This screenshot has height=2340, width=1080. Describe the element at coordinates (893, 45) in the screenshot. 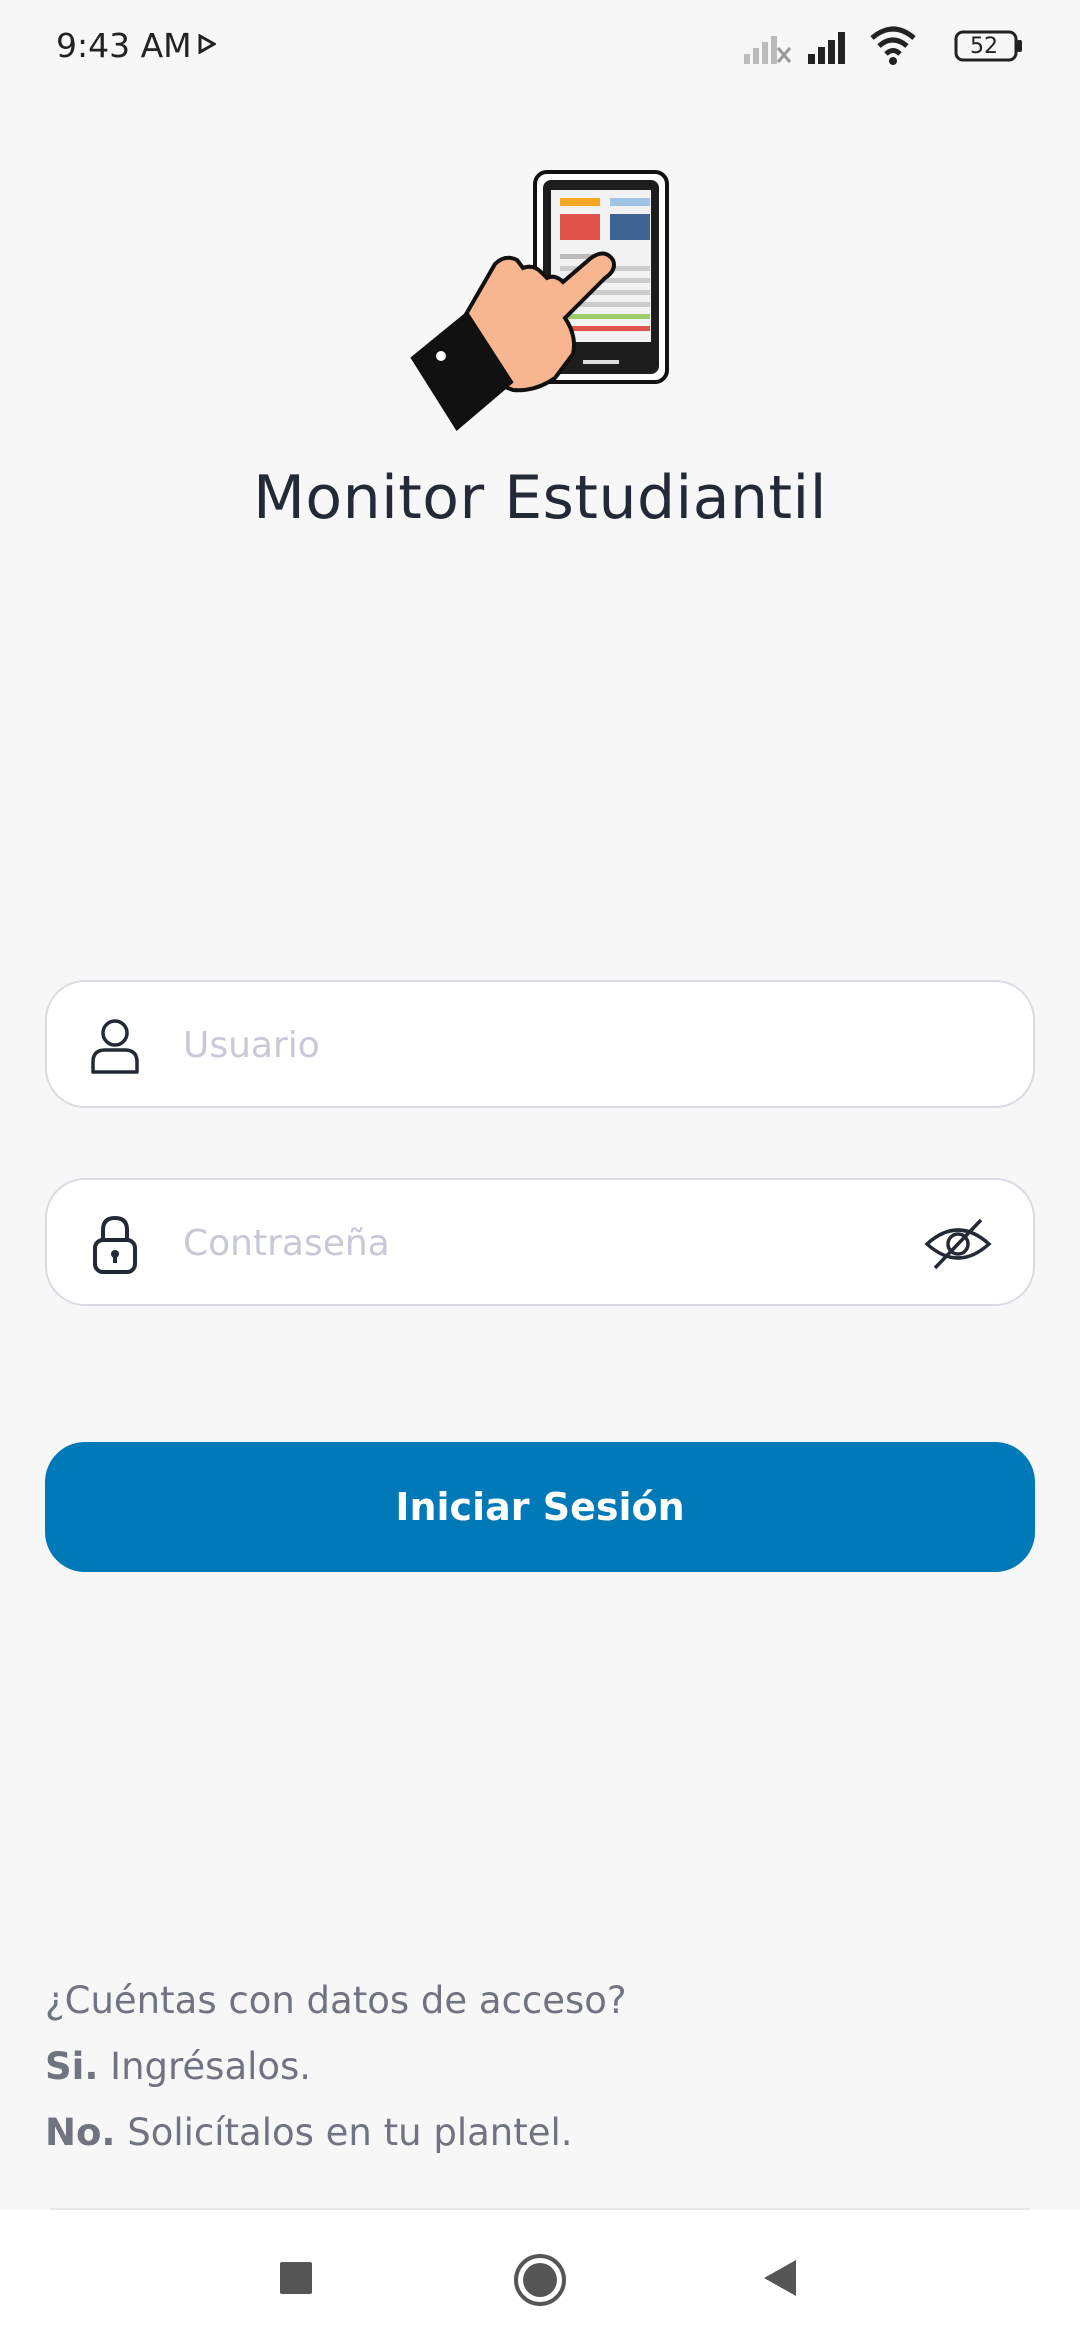

I see `wifi-icon` at that location.